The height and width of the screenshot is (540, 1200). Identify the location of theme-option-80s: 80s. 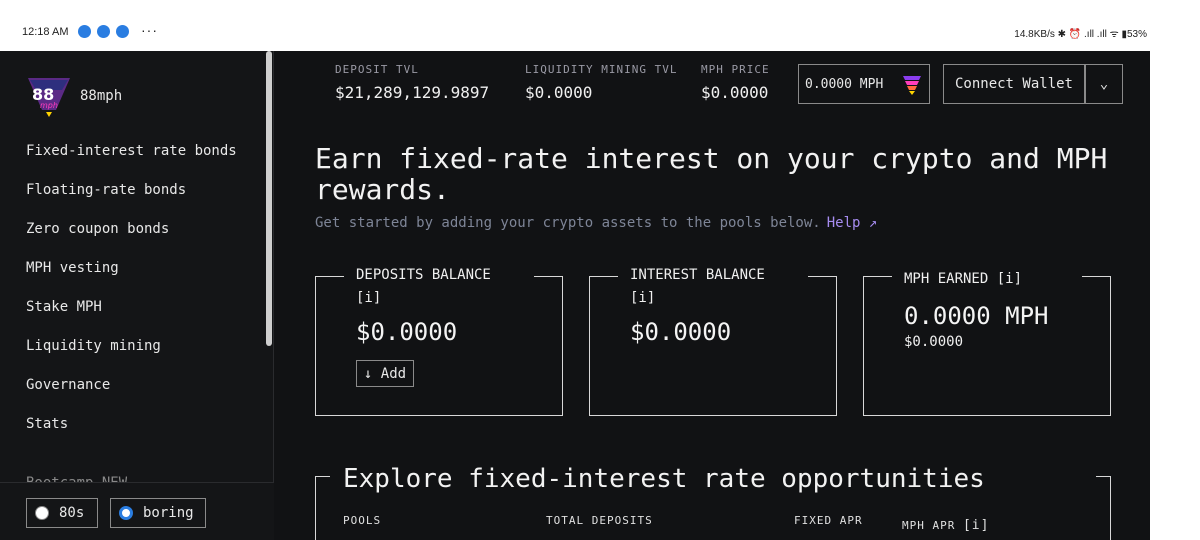
(62, 513).